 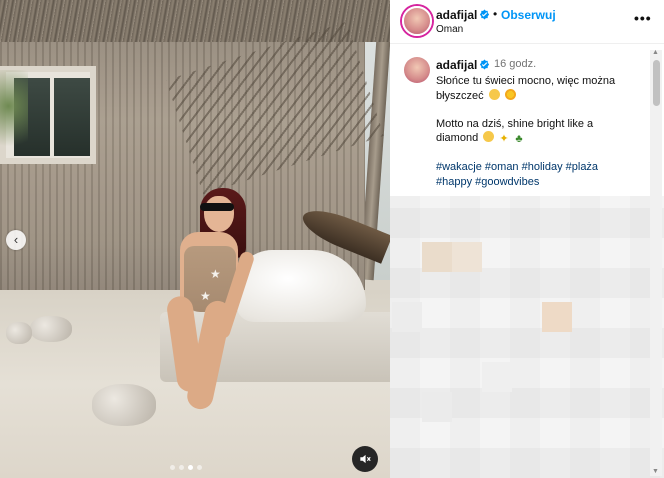 What do you see at coordinates (219, 214) in the screenshot?
I see `woman-head` at bounding box center [219, 214].